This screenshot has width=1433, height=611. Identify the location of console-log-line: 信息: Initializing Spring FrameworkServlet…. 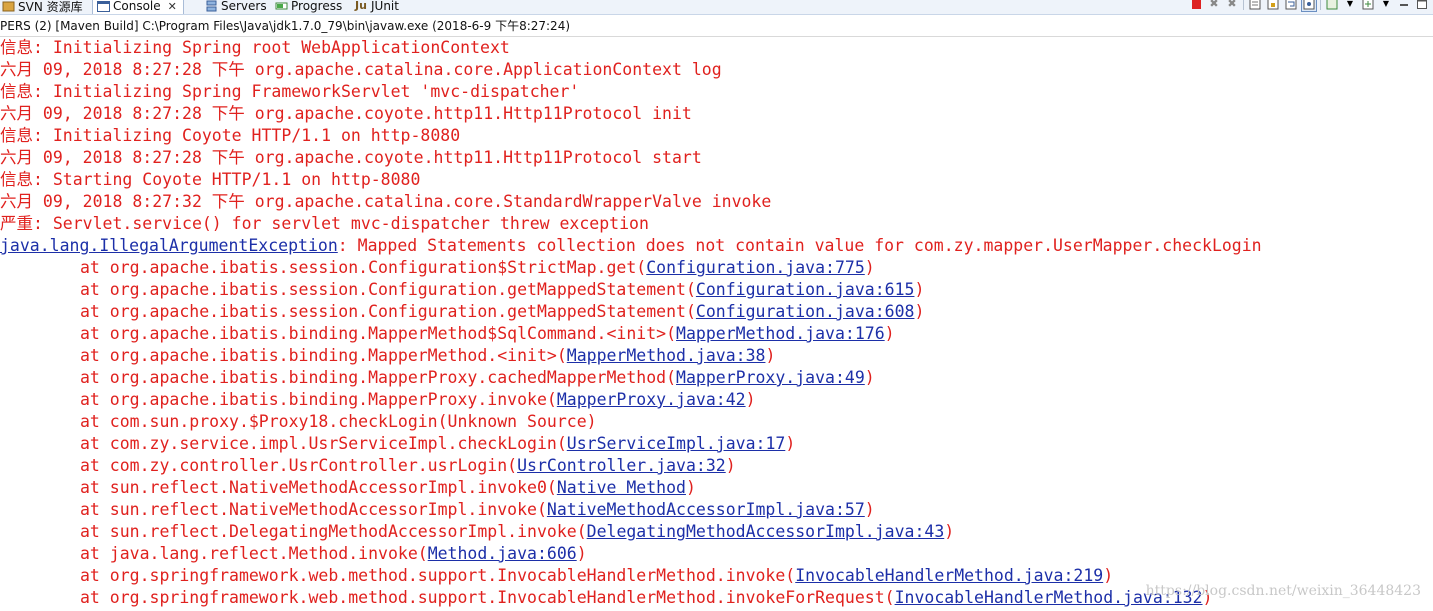
(290, 91).